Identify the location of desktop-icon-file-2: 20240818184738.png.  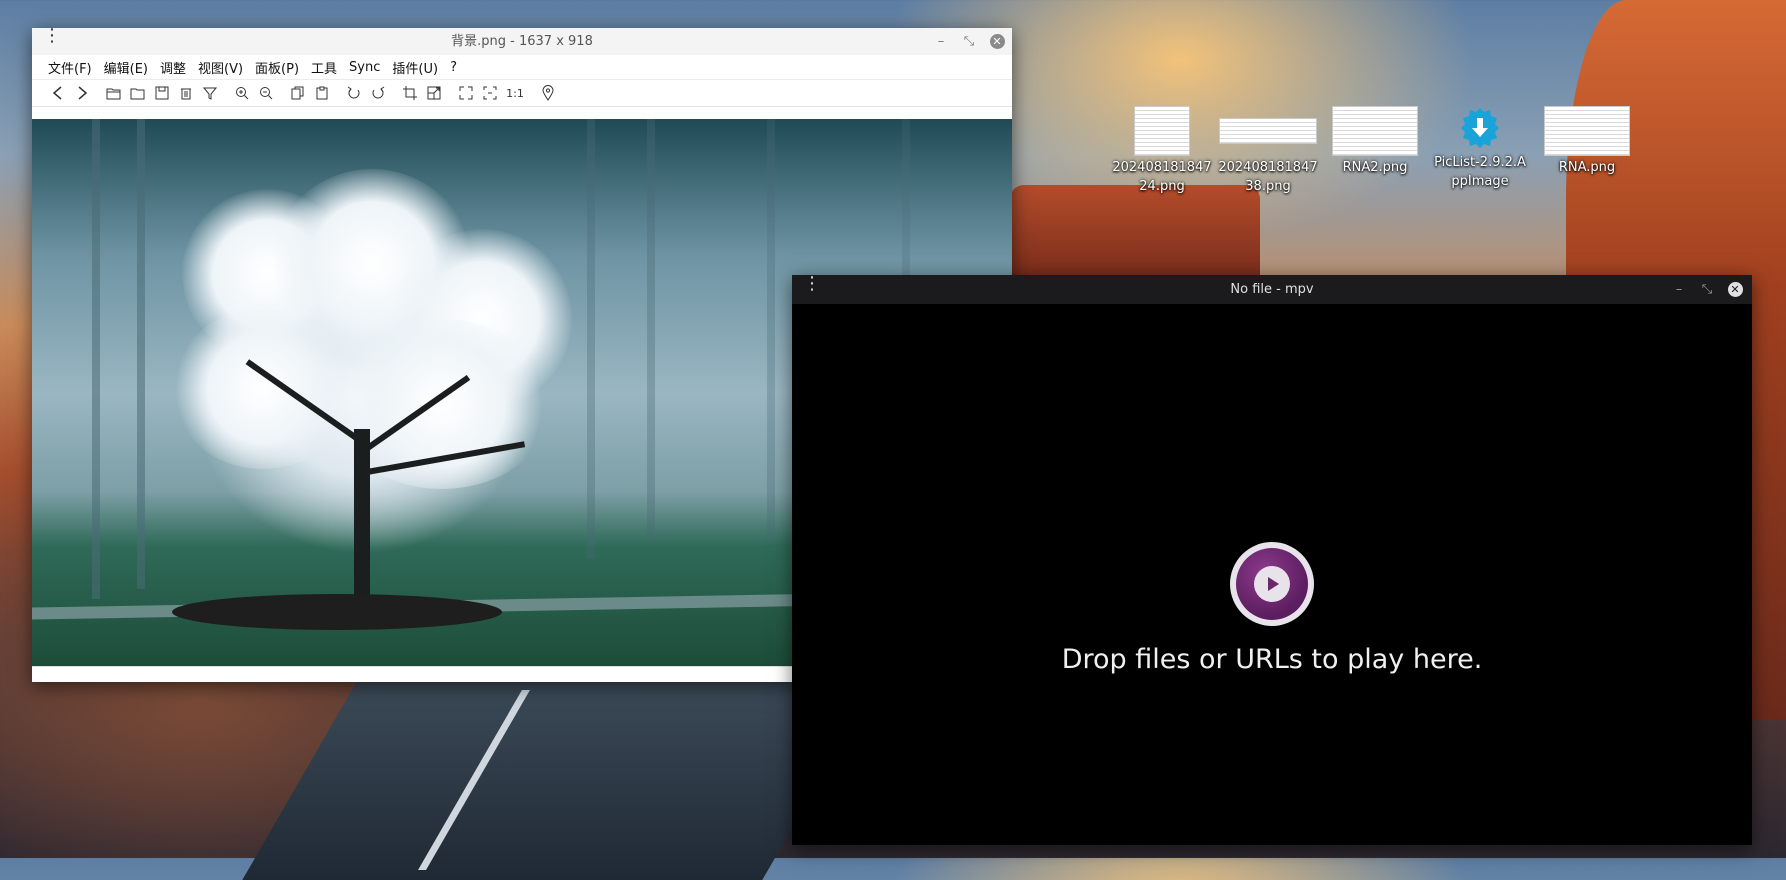
(1268, 151).